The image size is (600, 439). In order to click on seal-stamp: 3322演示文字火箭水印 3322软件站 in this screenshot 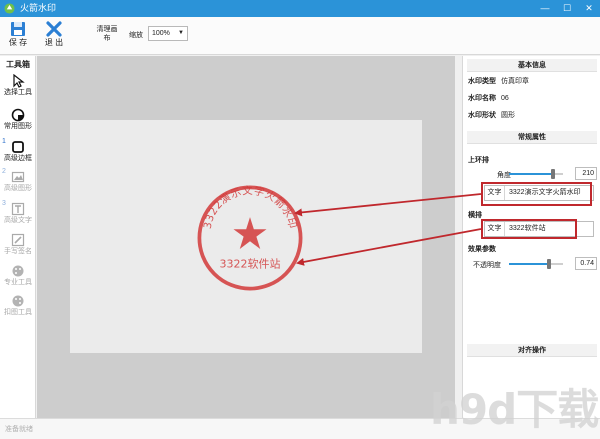, I will do `click(250, 238)`.